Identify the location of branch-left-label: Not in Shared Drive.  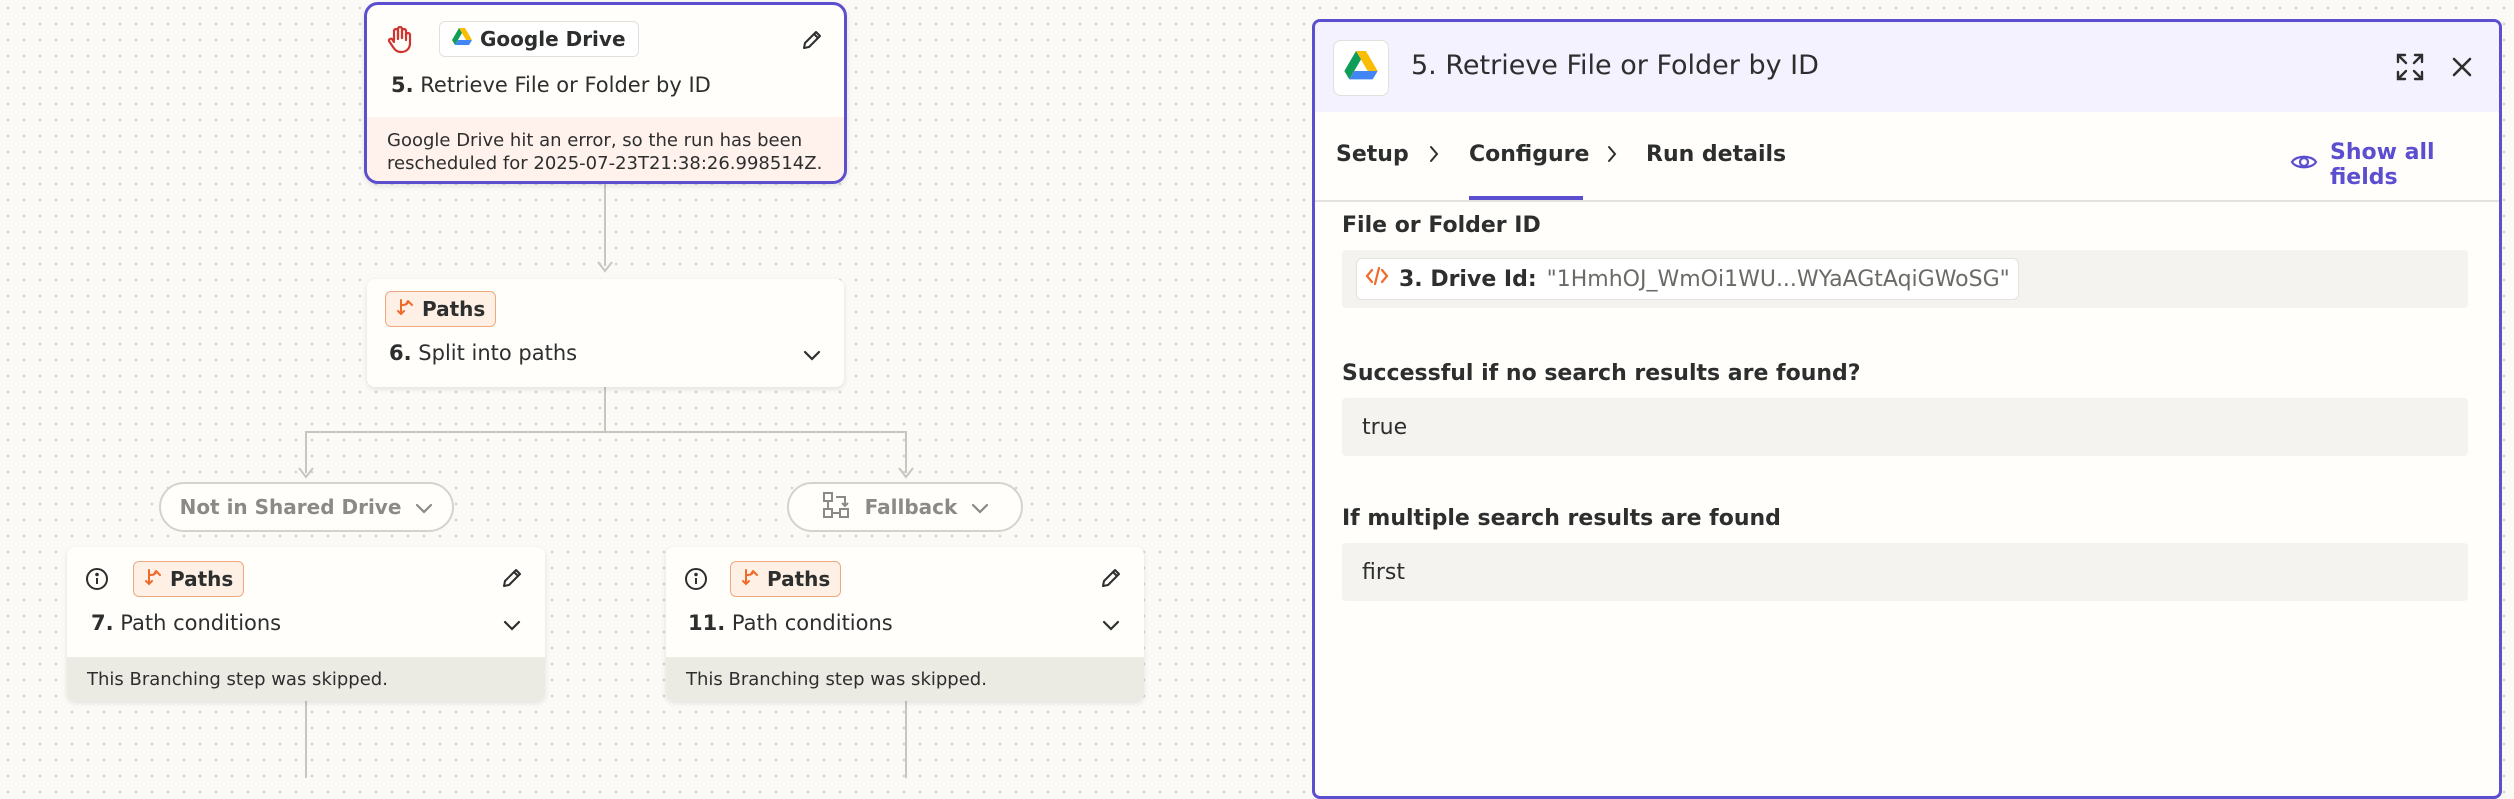
(290, 507).